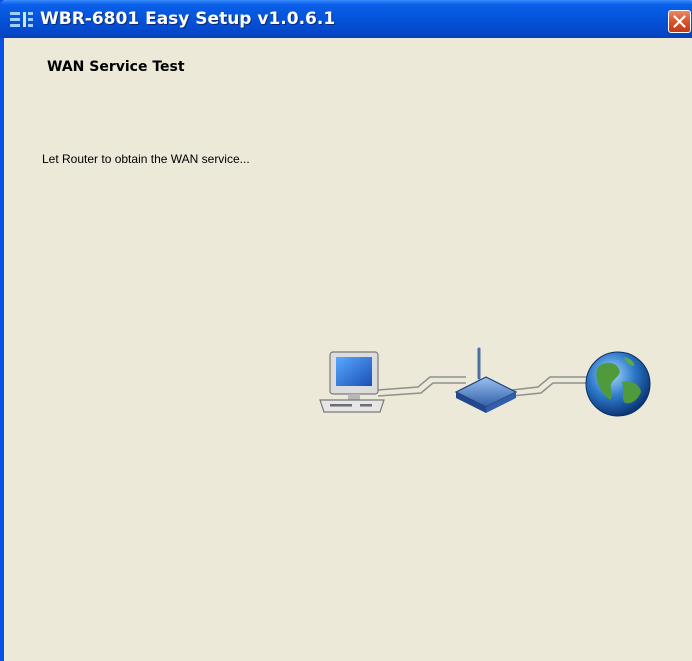 The height and width of the screenshot is (661, 692). I want to click on network-diagram, so click(486, 385).